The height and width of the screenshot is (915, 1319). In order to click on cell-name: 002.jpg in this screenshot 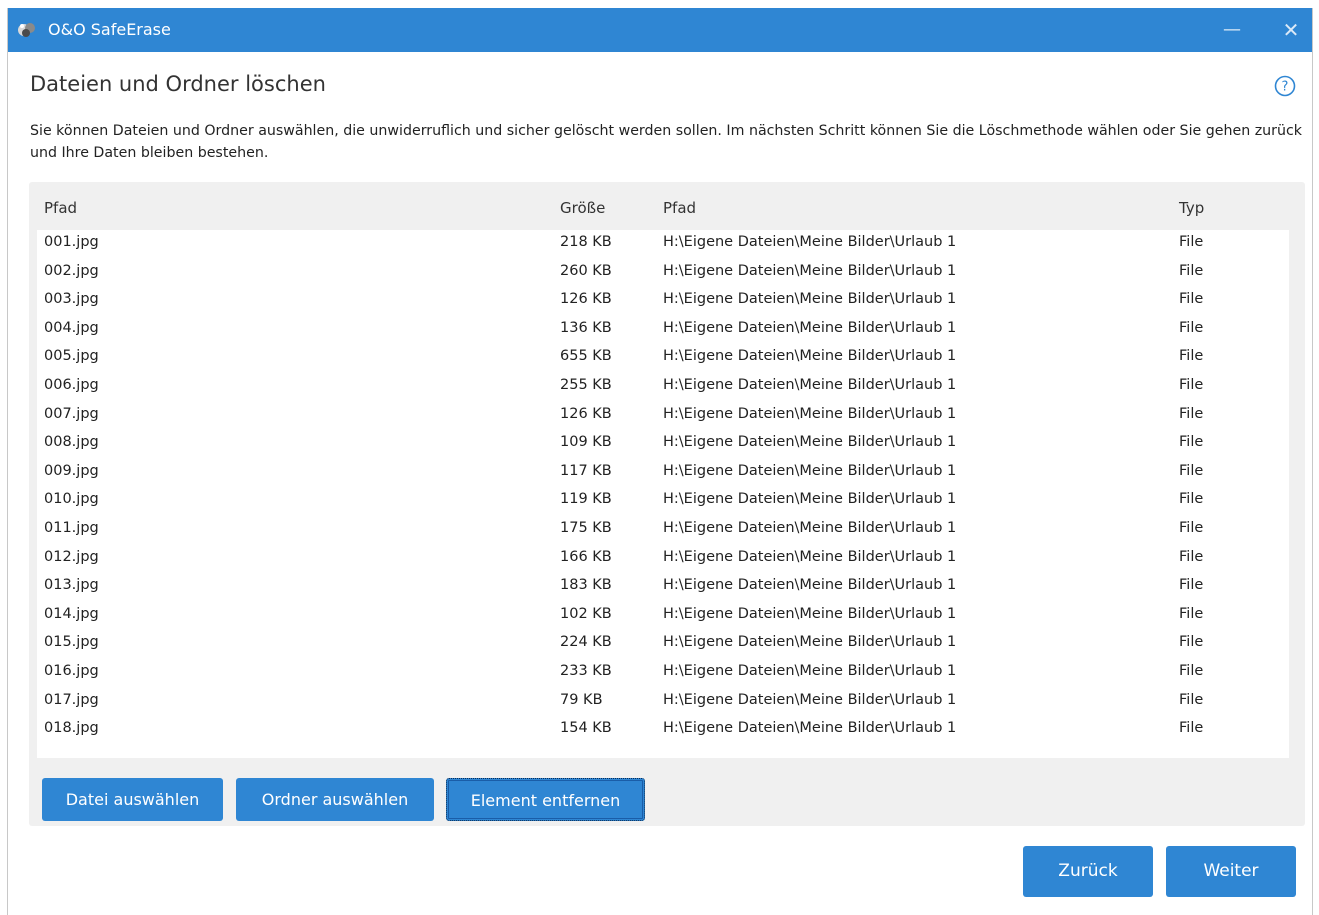, I will do `click(71, 270)`.